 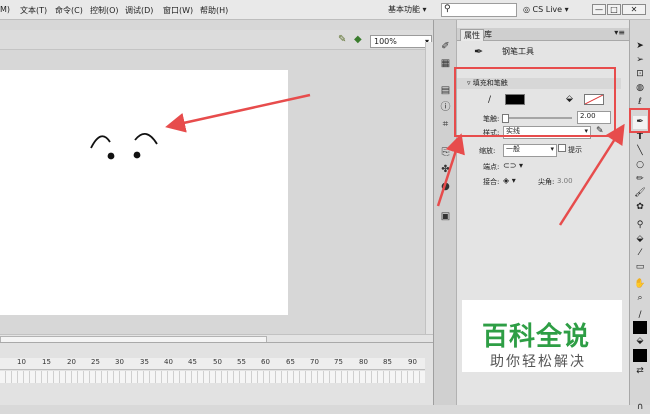 What do you see at coordinates (445, 152) in the screenshot?
I see `code-snippets-icon: ⎘` at bounding box center [445, 152].